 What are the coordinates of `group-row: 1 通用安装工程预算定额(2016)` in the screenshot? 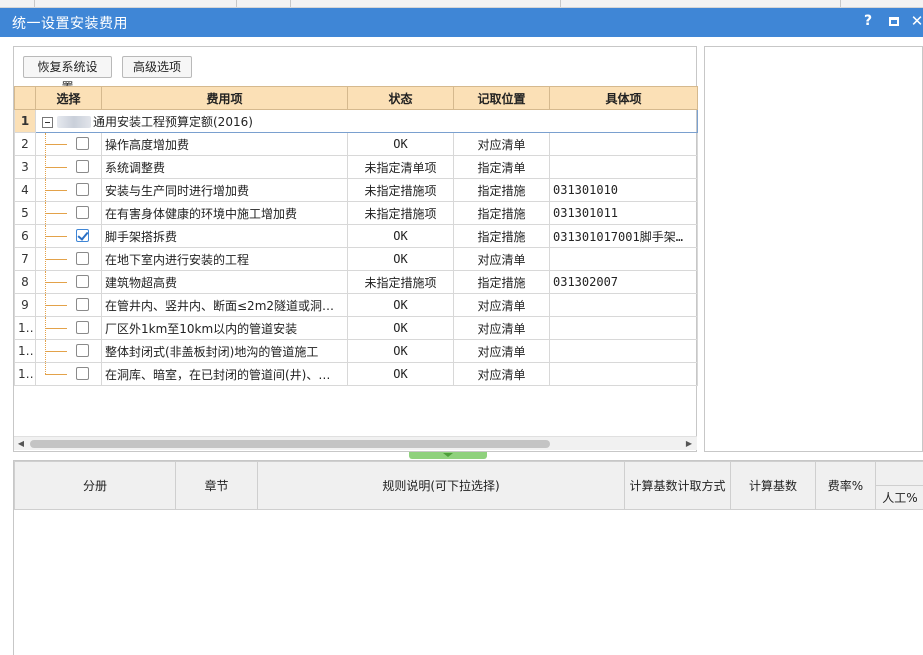 It's located at (356, 121).